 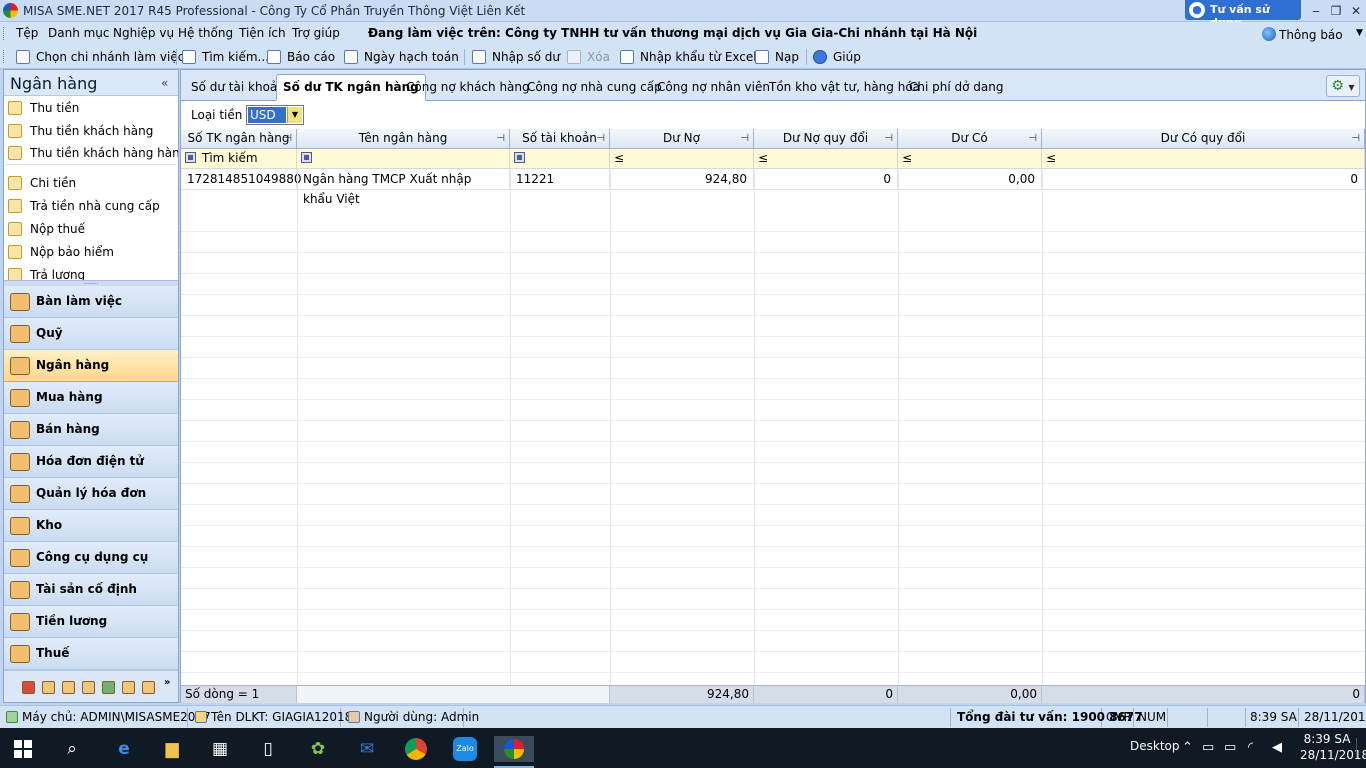 I want to click on column-header-bank-name: Tên ngân hàng ⊣, so click(x=403, y=139).